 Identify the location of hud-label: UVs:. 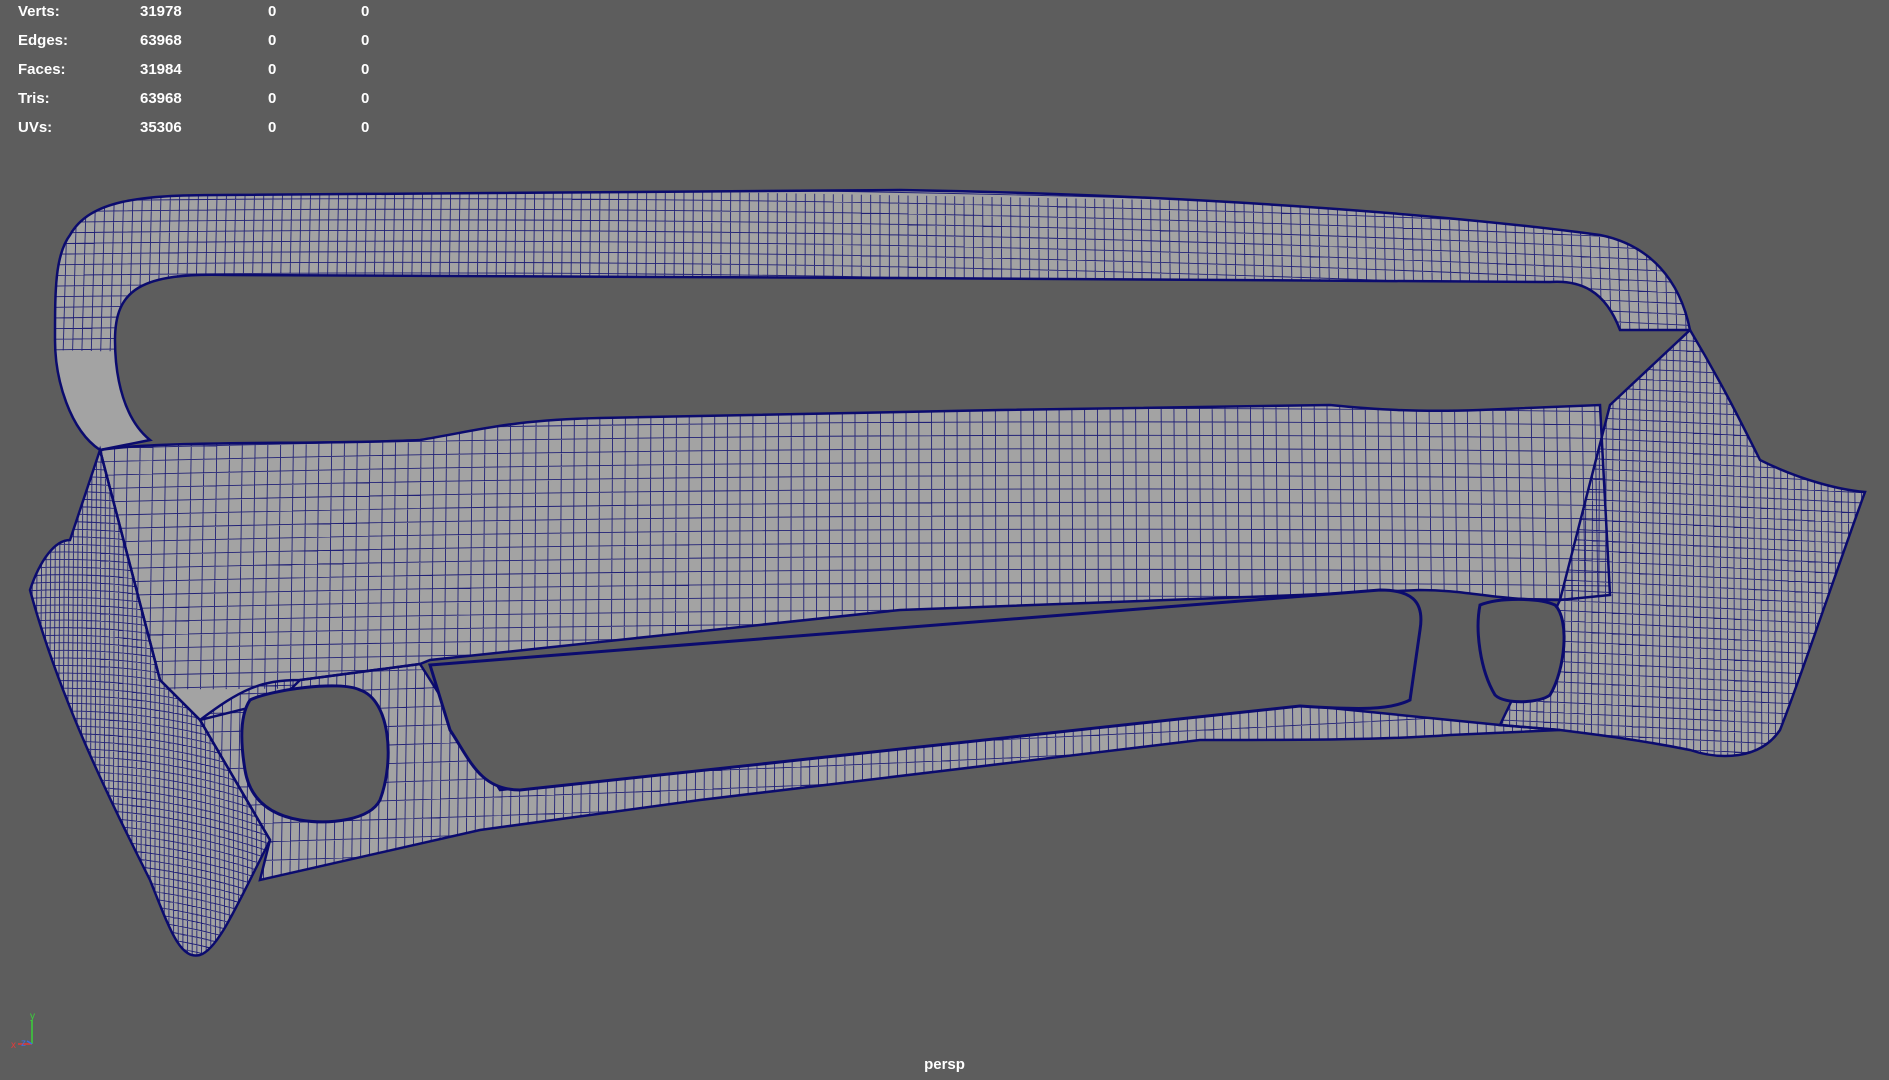
(35, 127).